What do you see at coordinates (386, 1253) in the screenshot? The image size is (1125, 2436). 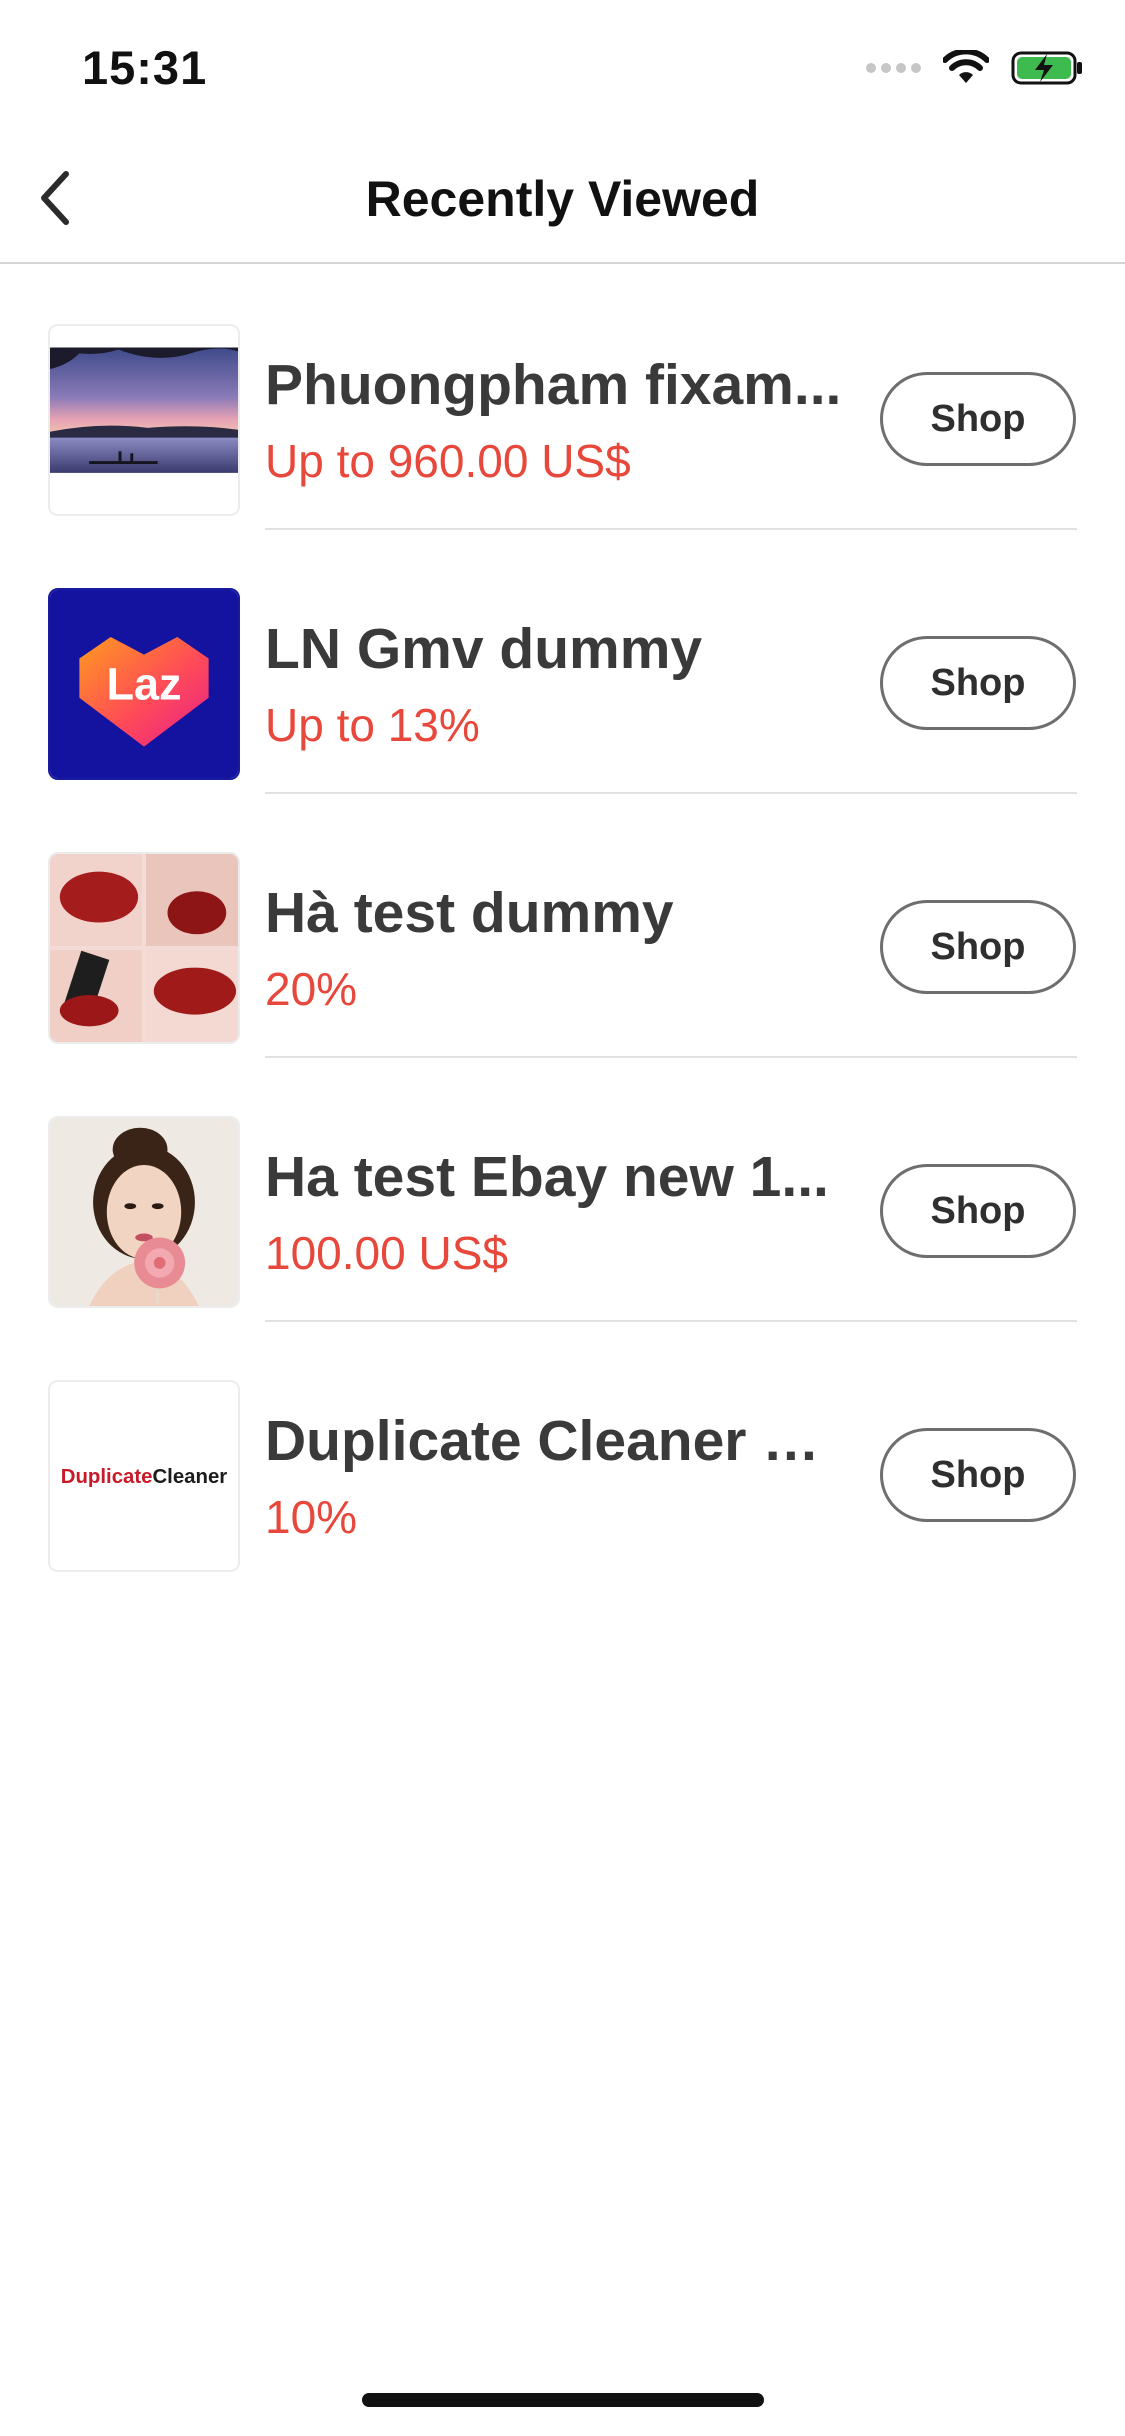 I see `item-cashback: 100.00 US$` at bounding box center [386, 1253].